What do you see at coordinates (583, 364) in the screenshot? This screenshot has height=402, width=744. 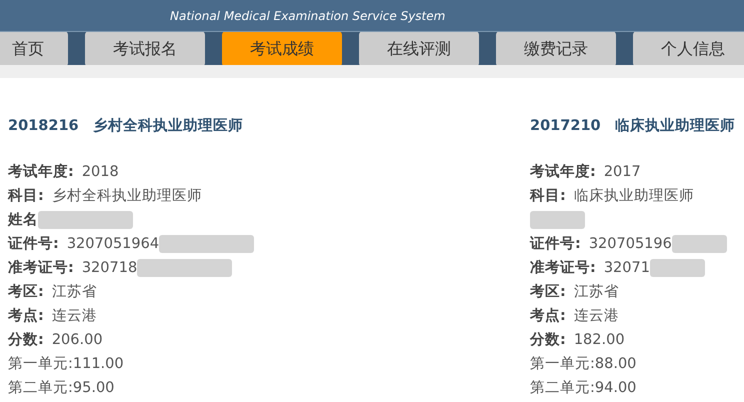 I see `unit-score: 第一单元:88.00` at bounding box center [583, 364].